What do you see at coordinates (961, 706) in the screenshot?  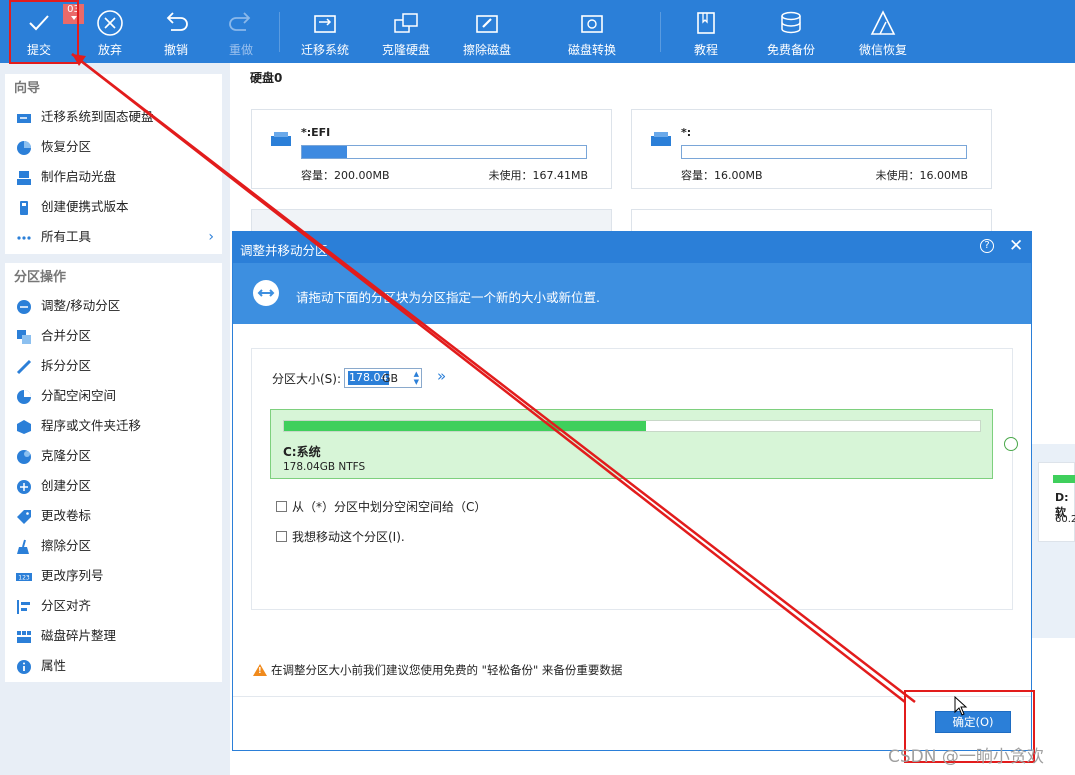 I see `mouse-cursor-icon` at bounding box center [961, 706].